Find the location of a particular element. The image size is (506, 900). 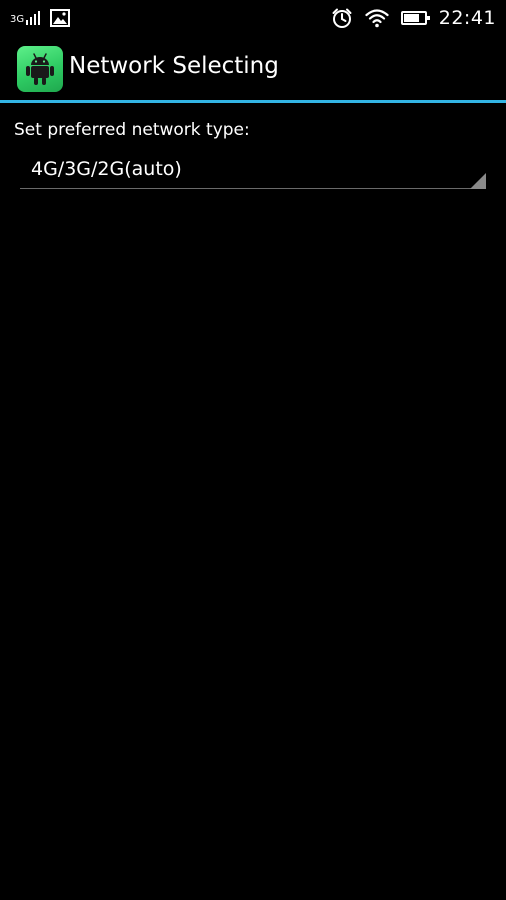

image-notification-icon is located at coordinates (60, 18).